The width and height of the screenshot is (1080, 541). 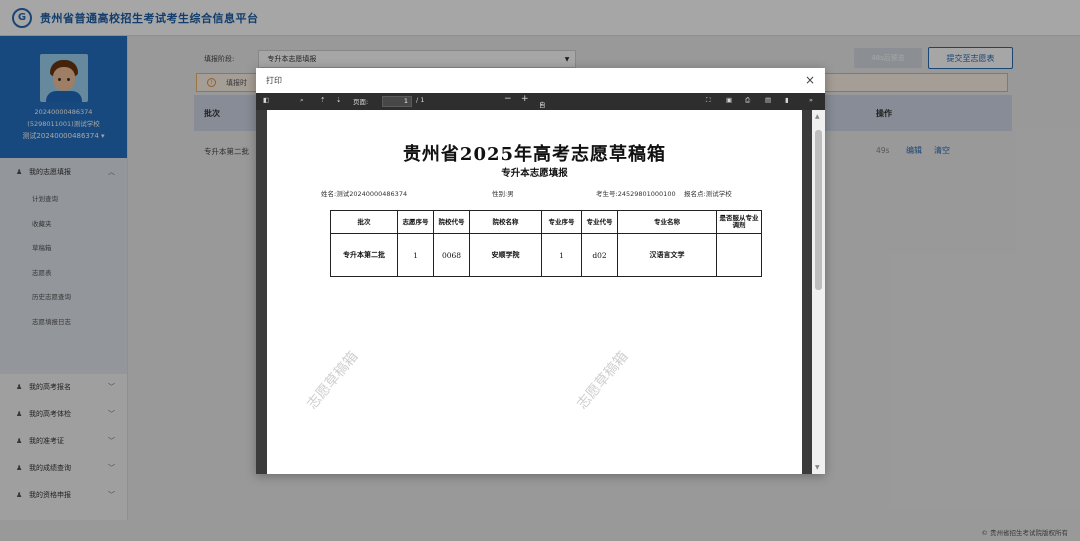 What do you see at coordinates (302, 100) in the screenshot?
I see `search-icon: ⌕` at bounding box center [302, 100].